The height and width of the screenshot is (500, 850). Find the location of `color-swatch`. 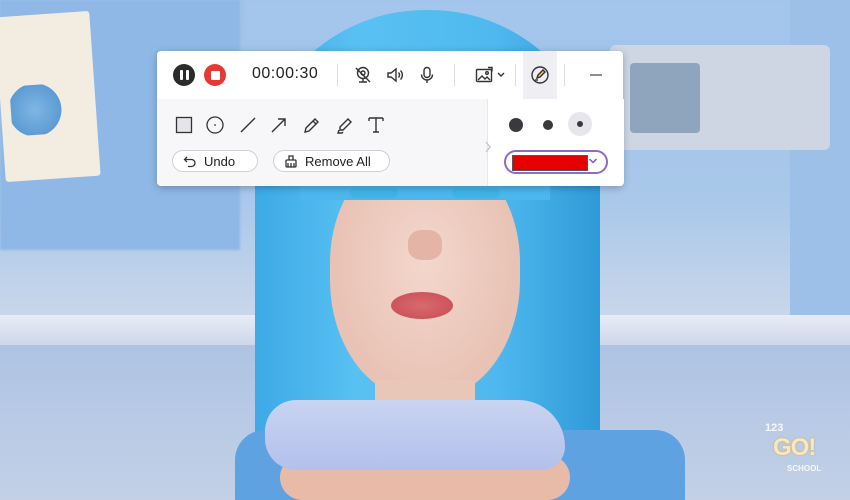

color-swatch is located at coordinates (550, 163).